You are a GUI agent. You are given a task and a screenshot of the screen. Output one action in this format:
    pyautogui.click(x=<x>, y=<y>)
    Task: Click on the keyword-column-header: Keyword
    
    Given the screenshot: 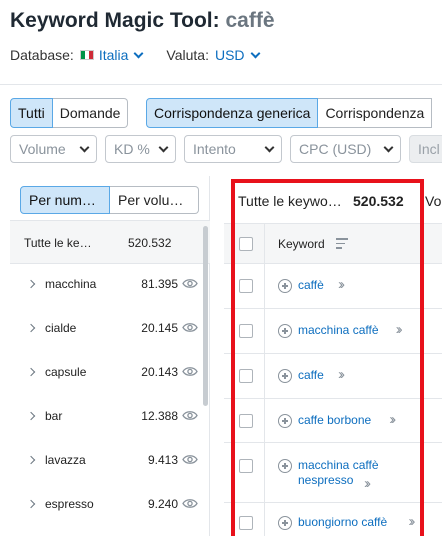 What is the action you would take?
    pyautogui.click(x=301, y=244)
    